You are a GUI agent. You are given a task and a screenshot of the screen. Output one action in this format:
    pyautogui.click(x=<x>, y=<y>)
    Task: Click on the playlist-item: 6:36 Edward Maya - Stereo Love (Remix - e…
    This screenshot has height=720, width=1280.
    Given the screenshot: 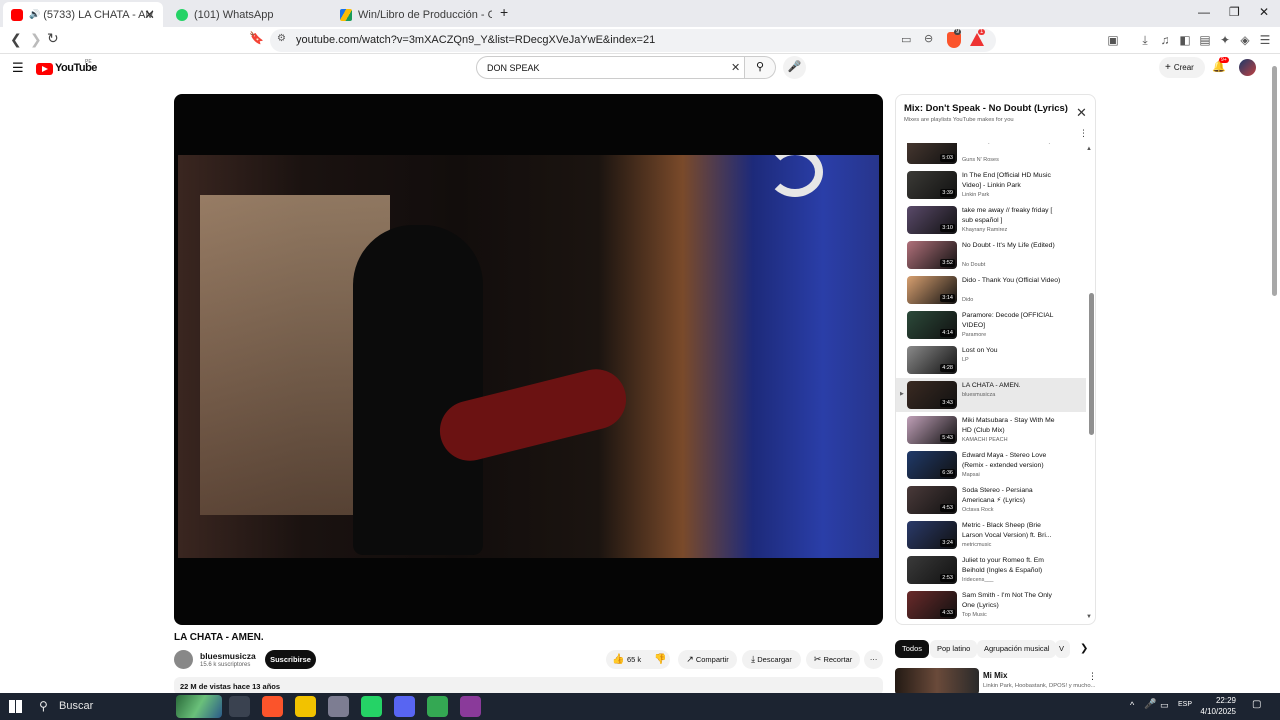 What is the action you would take?
    pyautogui.click(x=991, y=465)
    